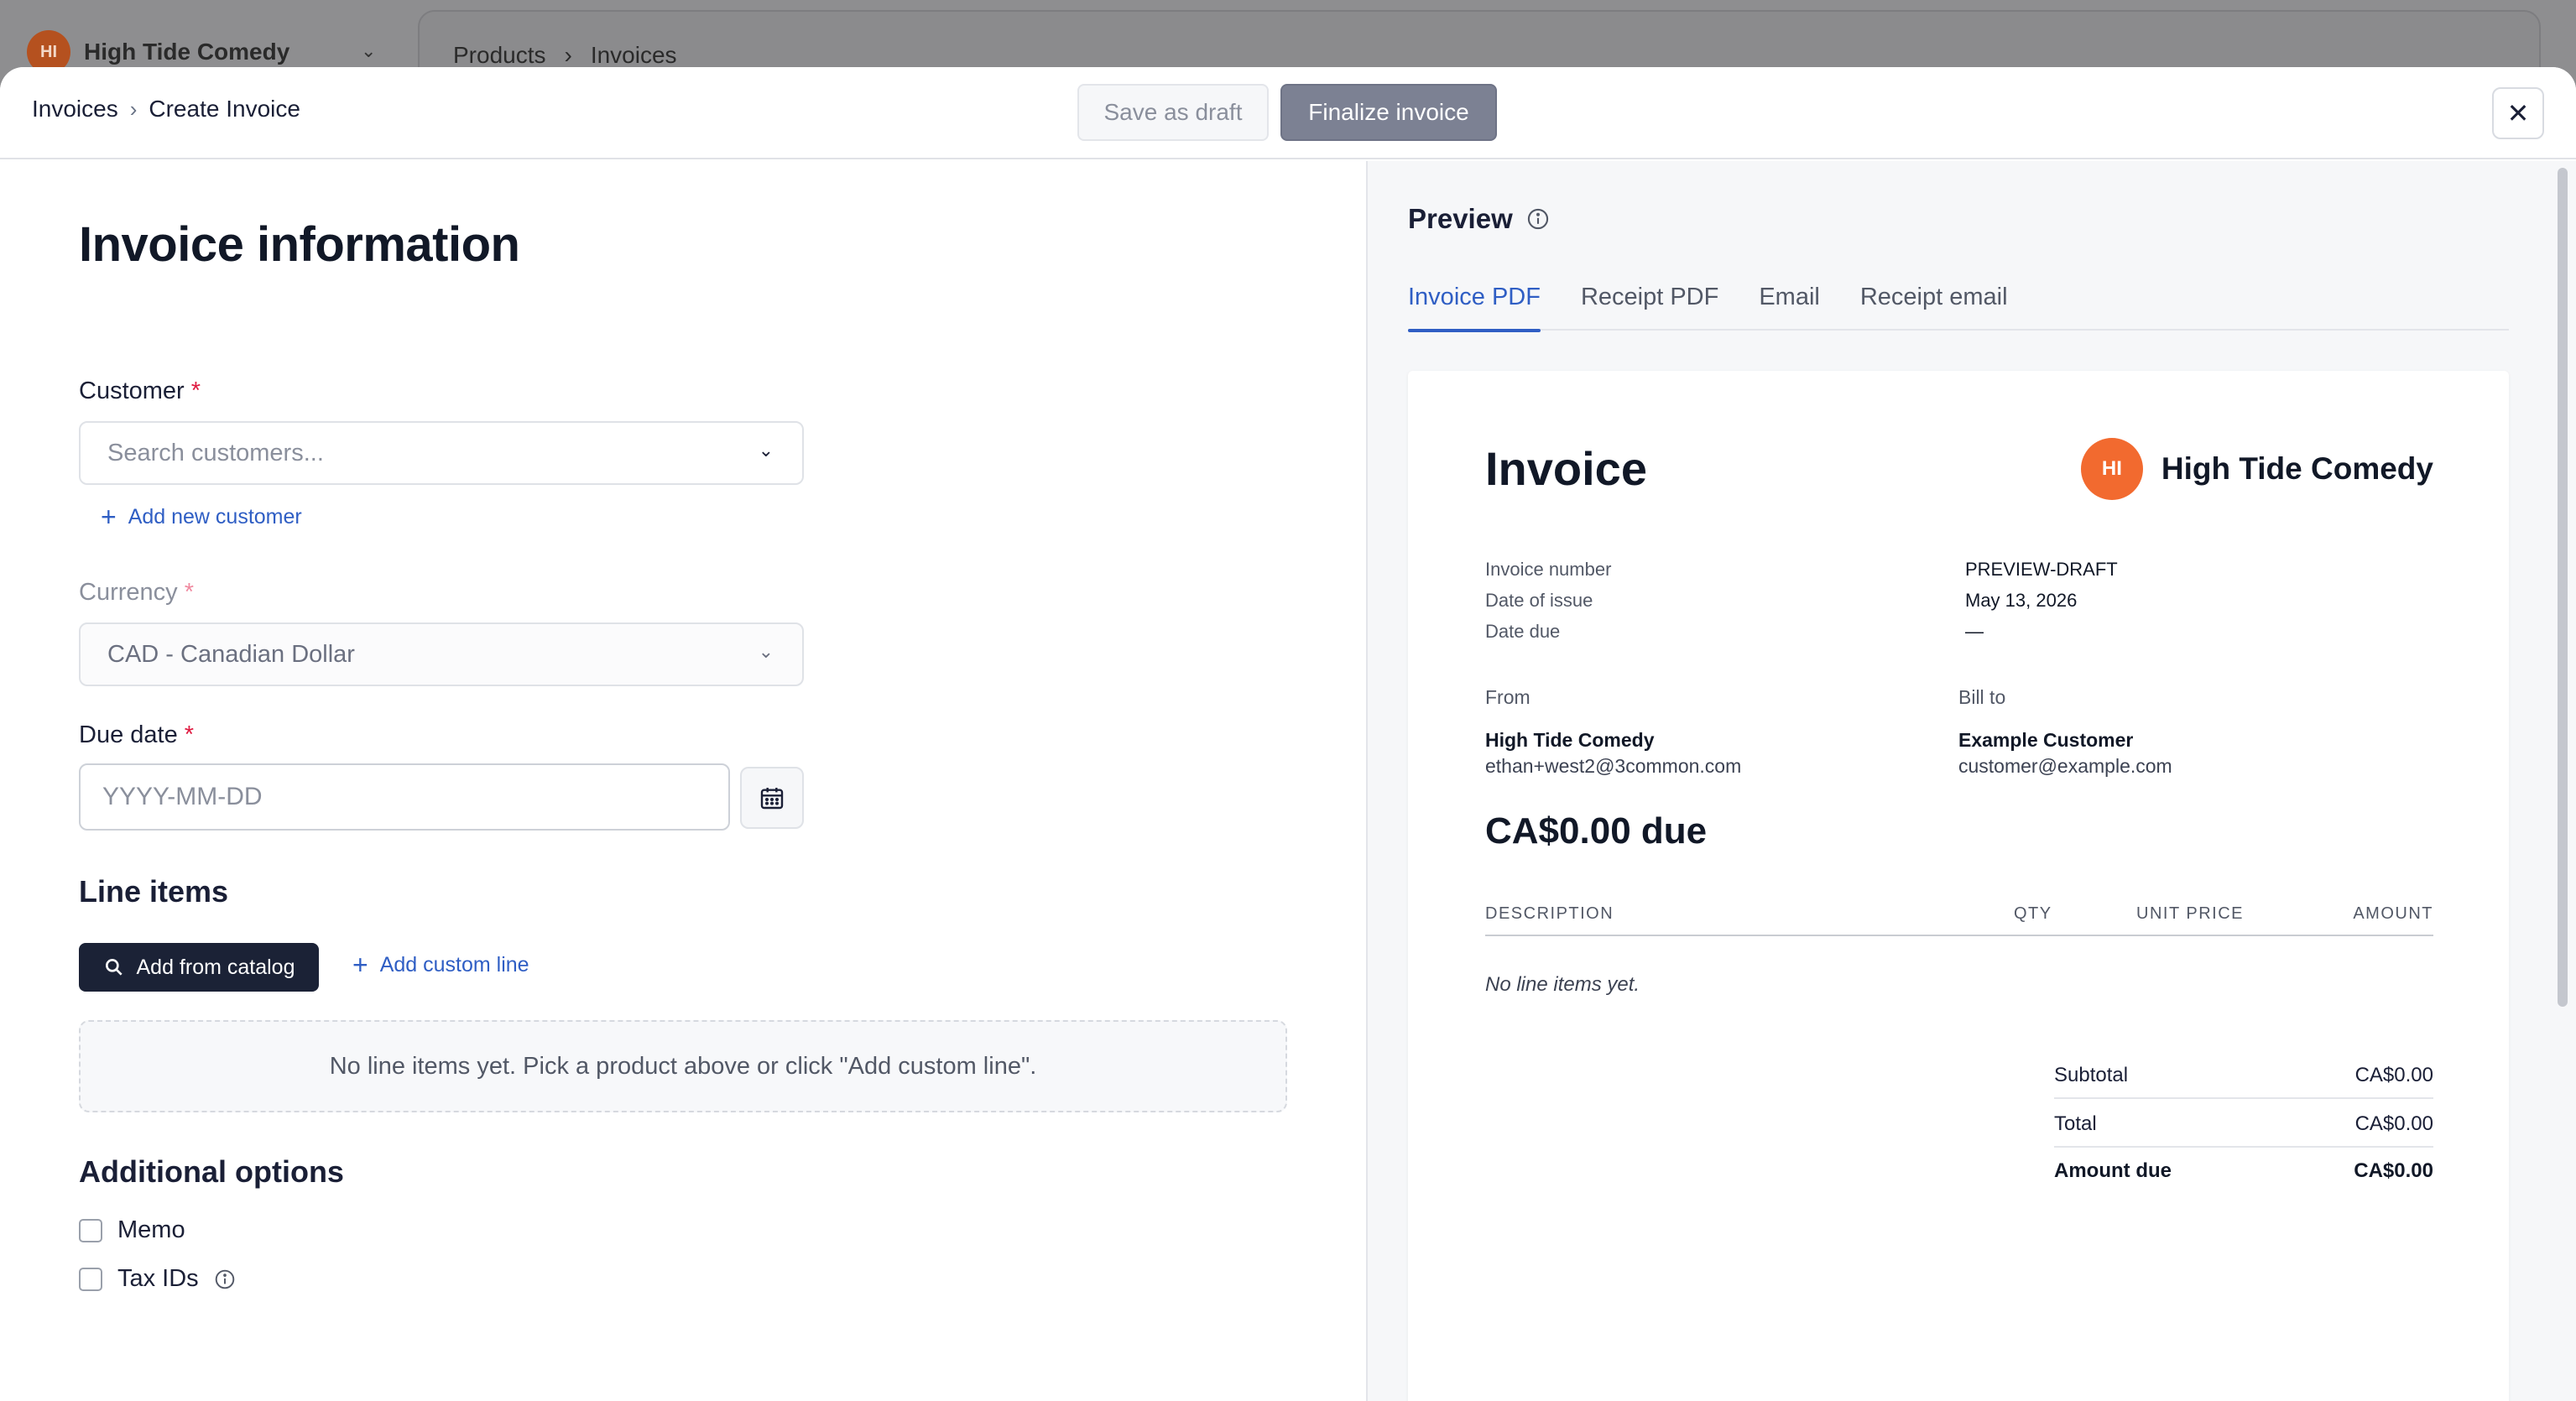 This screenshot has height=1401, width=2576. Describe the element at coordinates (1388, 112) in the screenshot. I see `finalize-invoice-button: Finalize invoice` at that location.